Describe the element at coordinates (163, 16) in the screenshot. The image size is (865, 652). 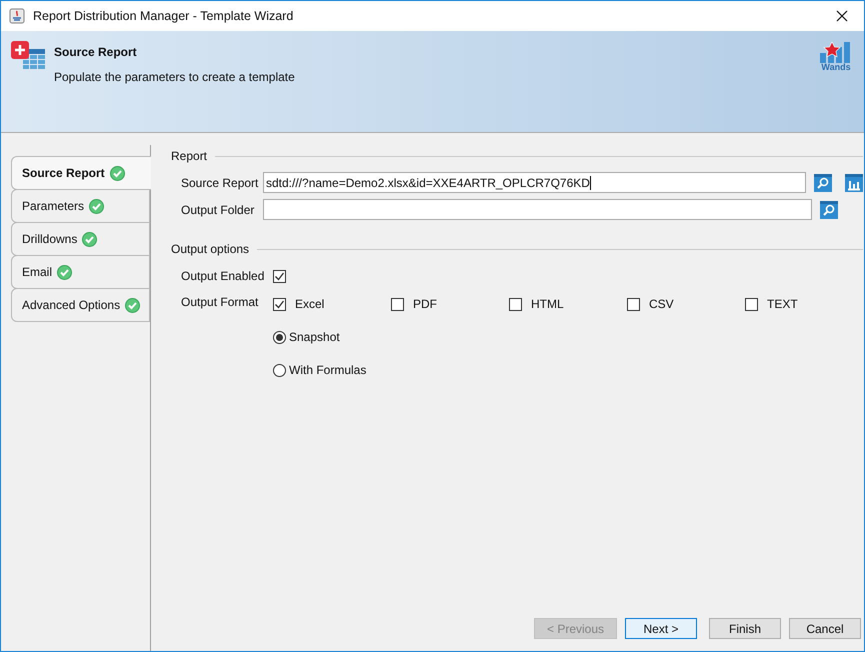
I see `window-title: Report Distribution Manager - Template Wizard` at that location.